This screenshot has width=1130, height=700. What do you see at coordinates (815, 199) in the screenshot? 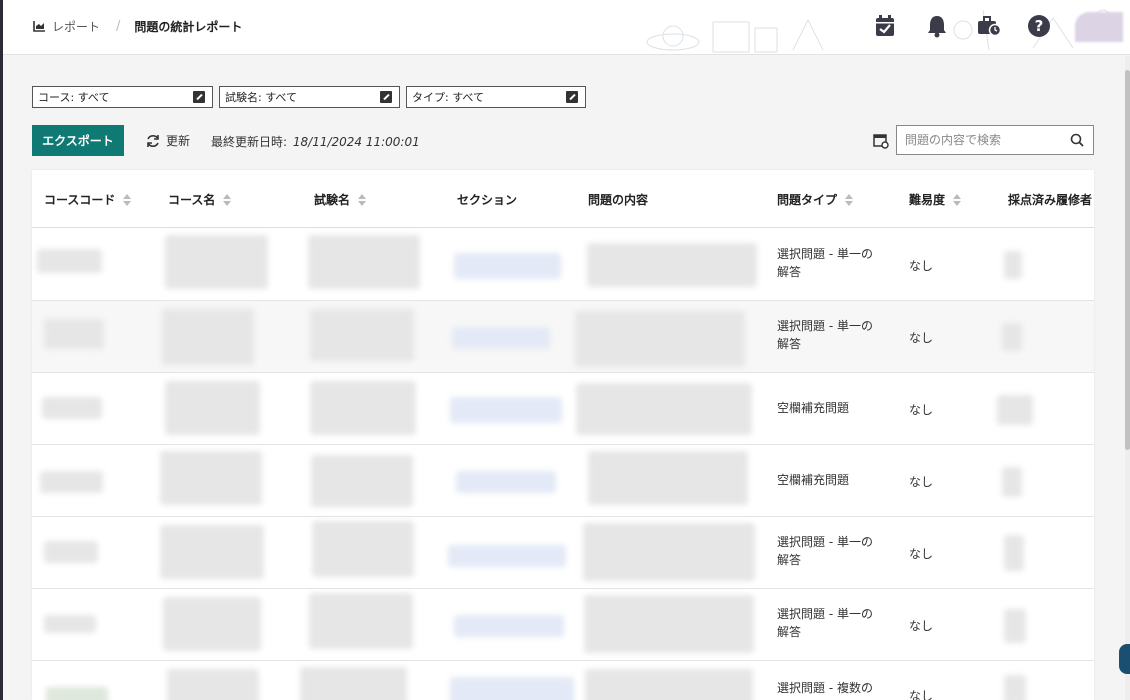
I see `column-header-question-type: 問題タイプ` at bounding box center [815, 199].